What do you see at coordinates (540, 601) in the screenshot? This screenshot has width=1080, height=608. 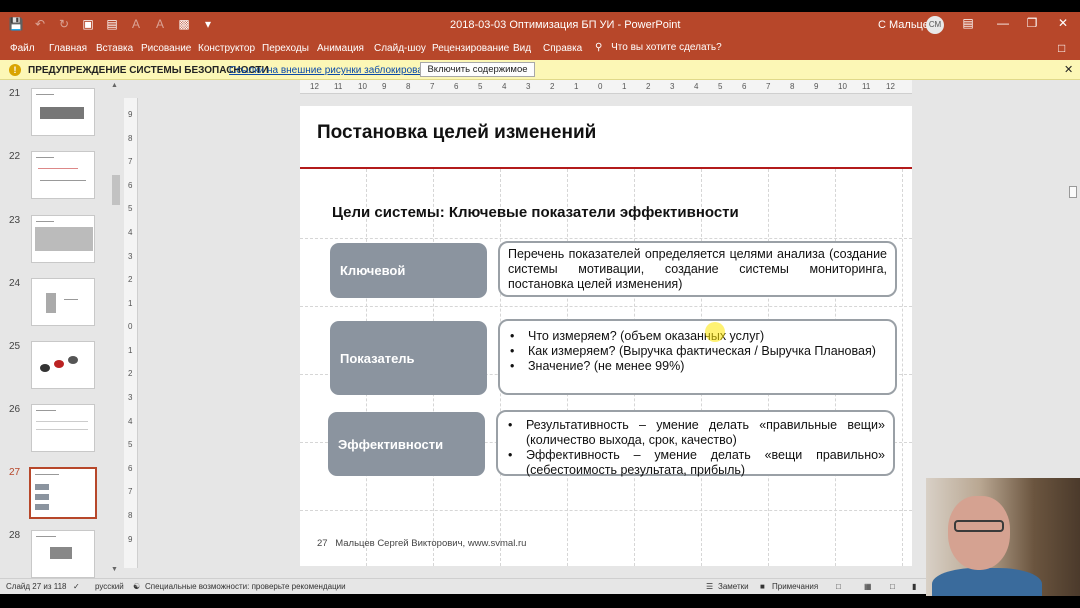 I see `bottom-black-band` at bounding box center [540, 601].